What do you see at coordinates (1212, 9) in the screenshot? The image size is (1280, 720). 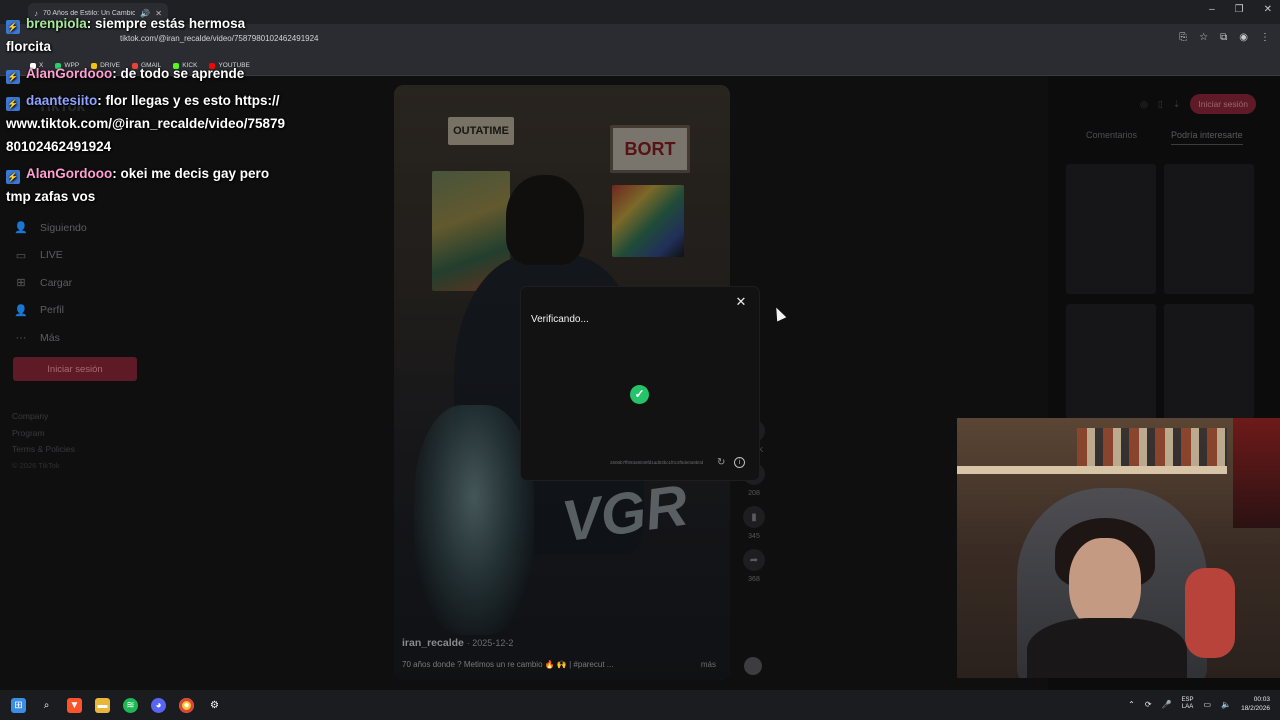 I see `minimize-icon: –` at bounding box center [1212, 9].